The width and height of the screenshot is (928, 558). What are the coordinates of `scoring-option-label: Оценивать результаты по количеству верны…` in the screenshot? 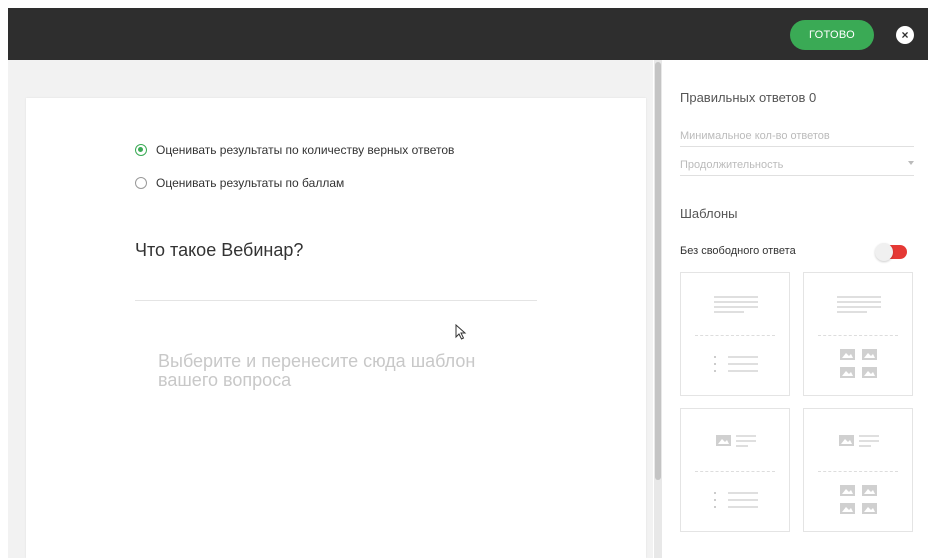 It's located at (305, 150).